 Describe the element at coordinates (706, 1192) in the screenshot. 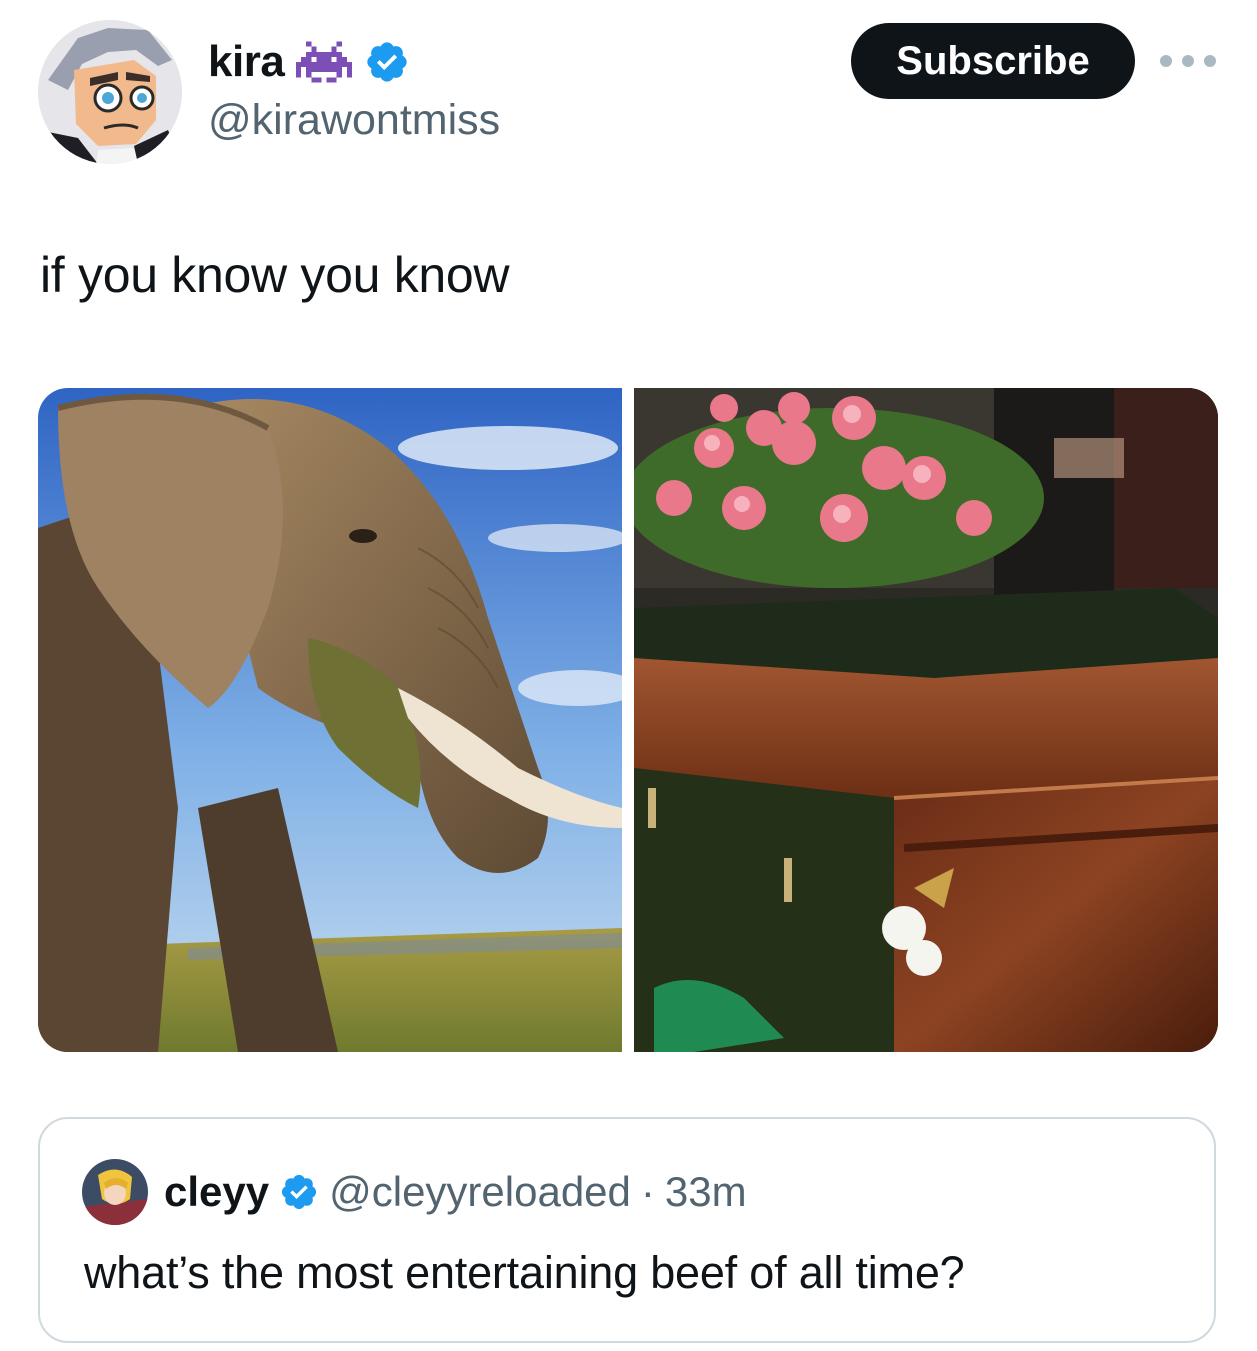

I see `quoted-post-timestamp: 33m` at that location.